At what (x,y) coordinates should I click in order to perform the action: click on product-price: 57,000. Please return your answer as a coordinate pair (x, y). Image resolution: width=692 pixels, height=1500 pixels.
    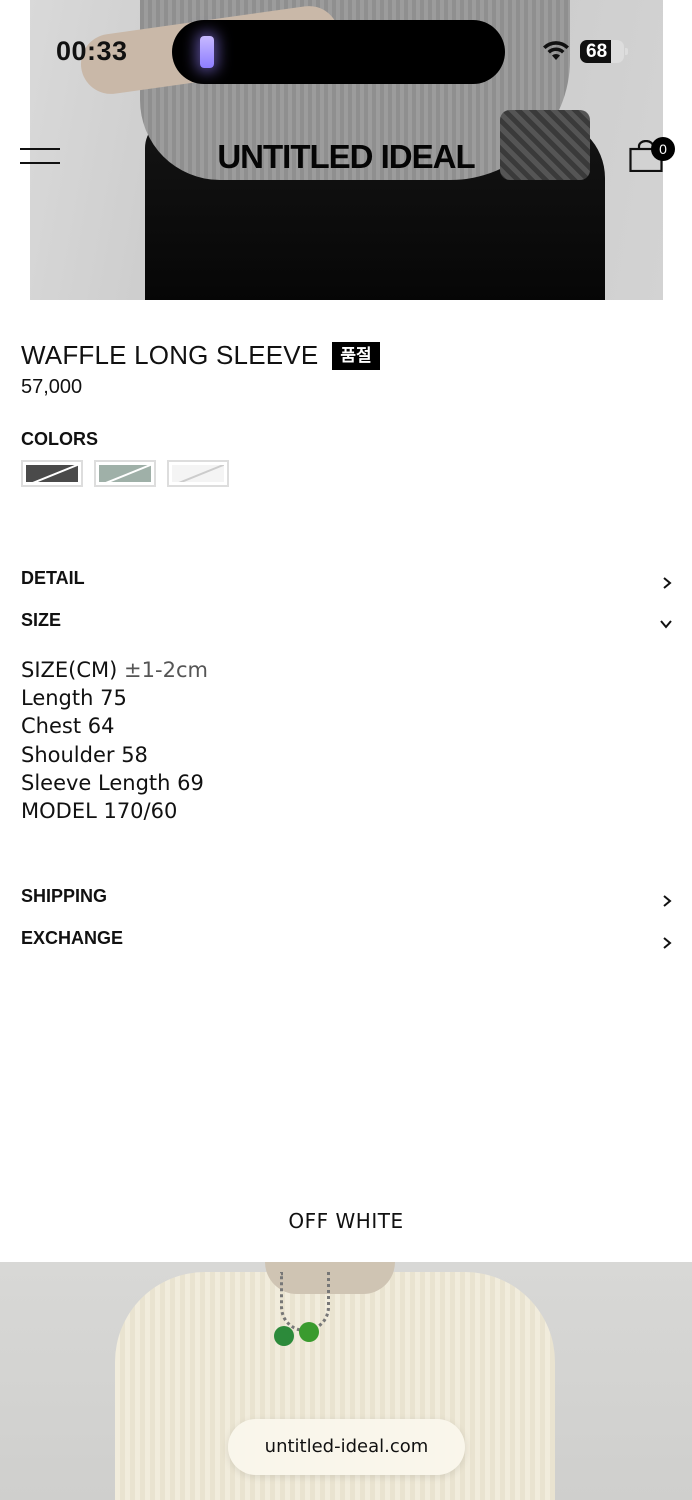
    Looking at the image, I should click on (52, 387).